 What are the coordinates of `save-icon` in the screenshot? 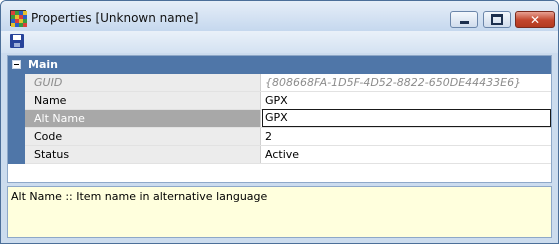 It's located at (17, 41).